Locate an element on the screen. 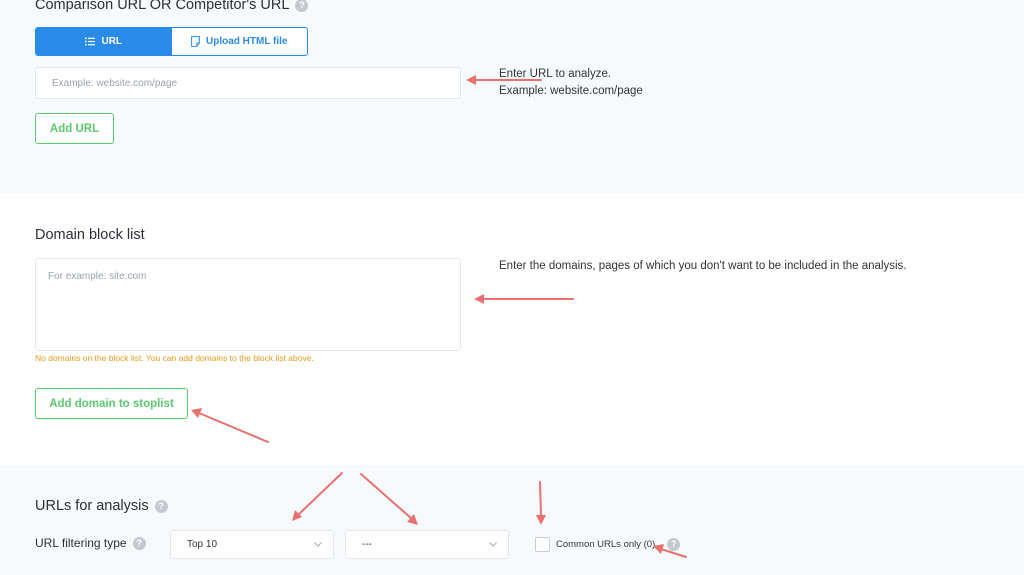 This screenshot has width=1024, height=575. analysis-title: URLs for analysis? is located at coordinates (101, 506).